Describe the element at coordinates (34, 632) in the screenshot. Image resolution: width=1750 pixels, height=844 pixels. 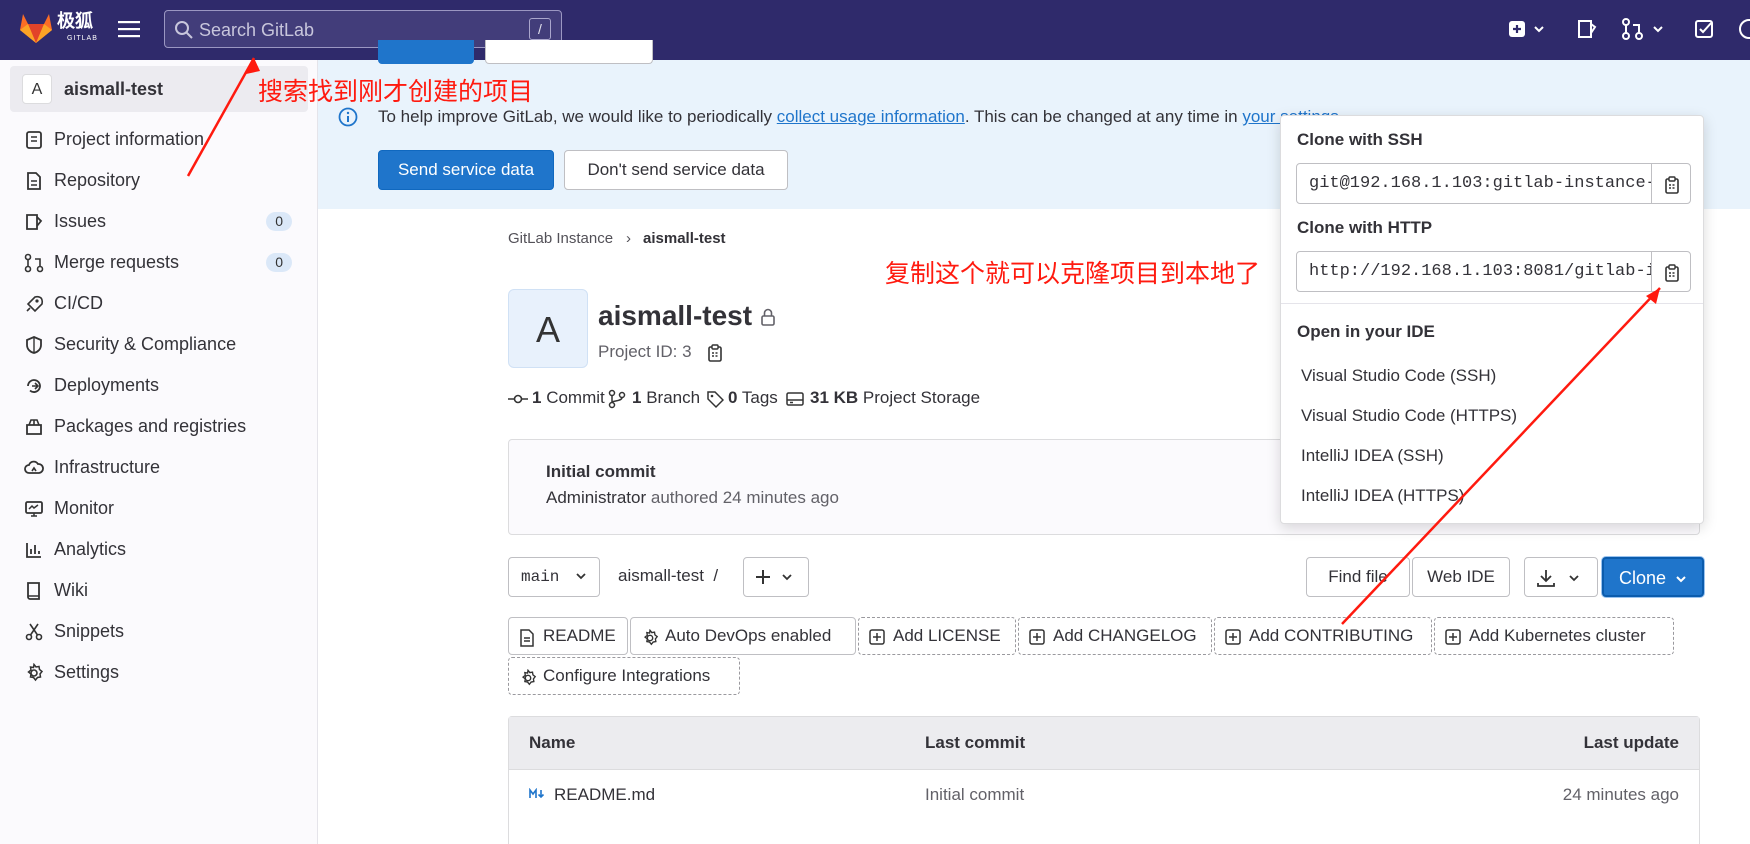
I see `scissors-icon` at that location.